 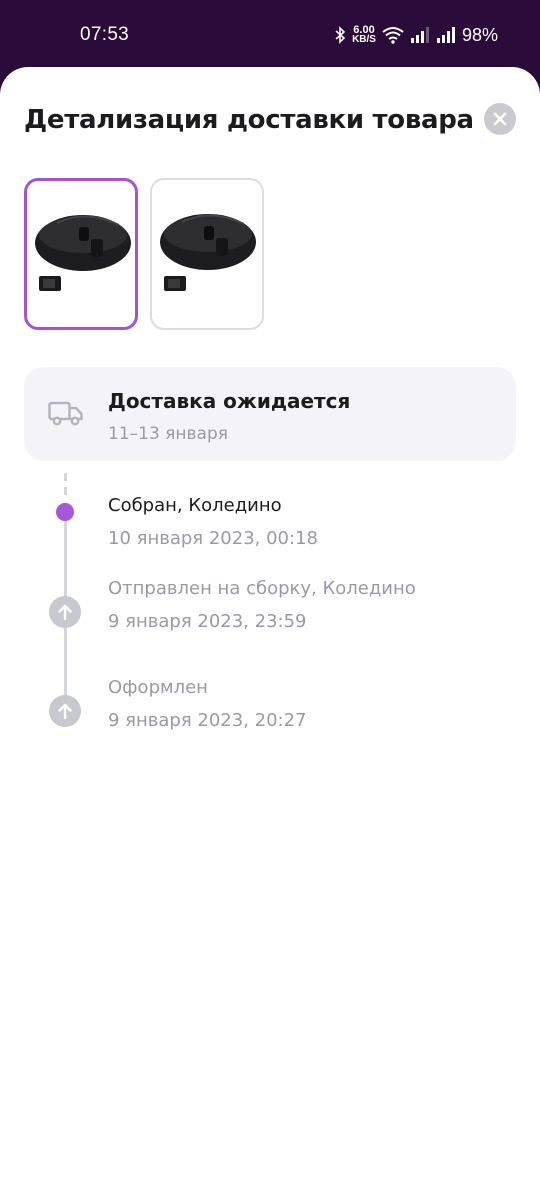 I want to click on truck-icon, so click(x=65, y=413).